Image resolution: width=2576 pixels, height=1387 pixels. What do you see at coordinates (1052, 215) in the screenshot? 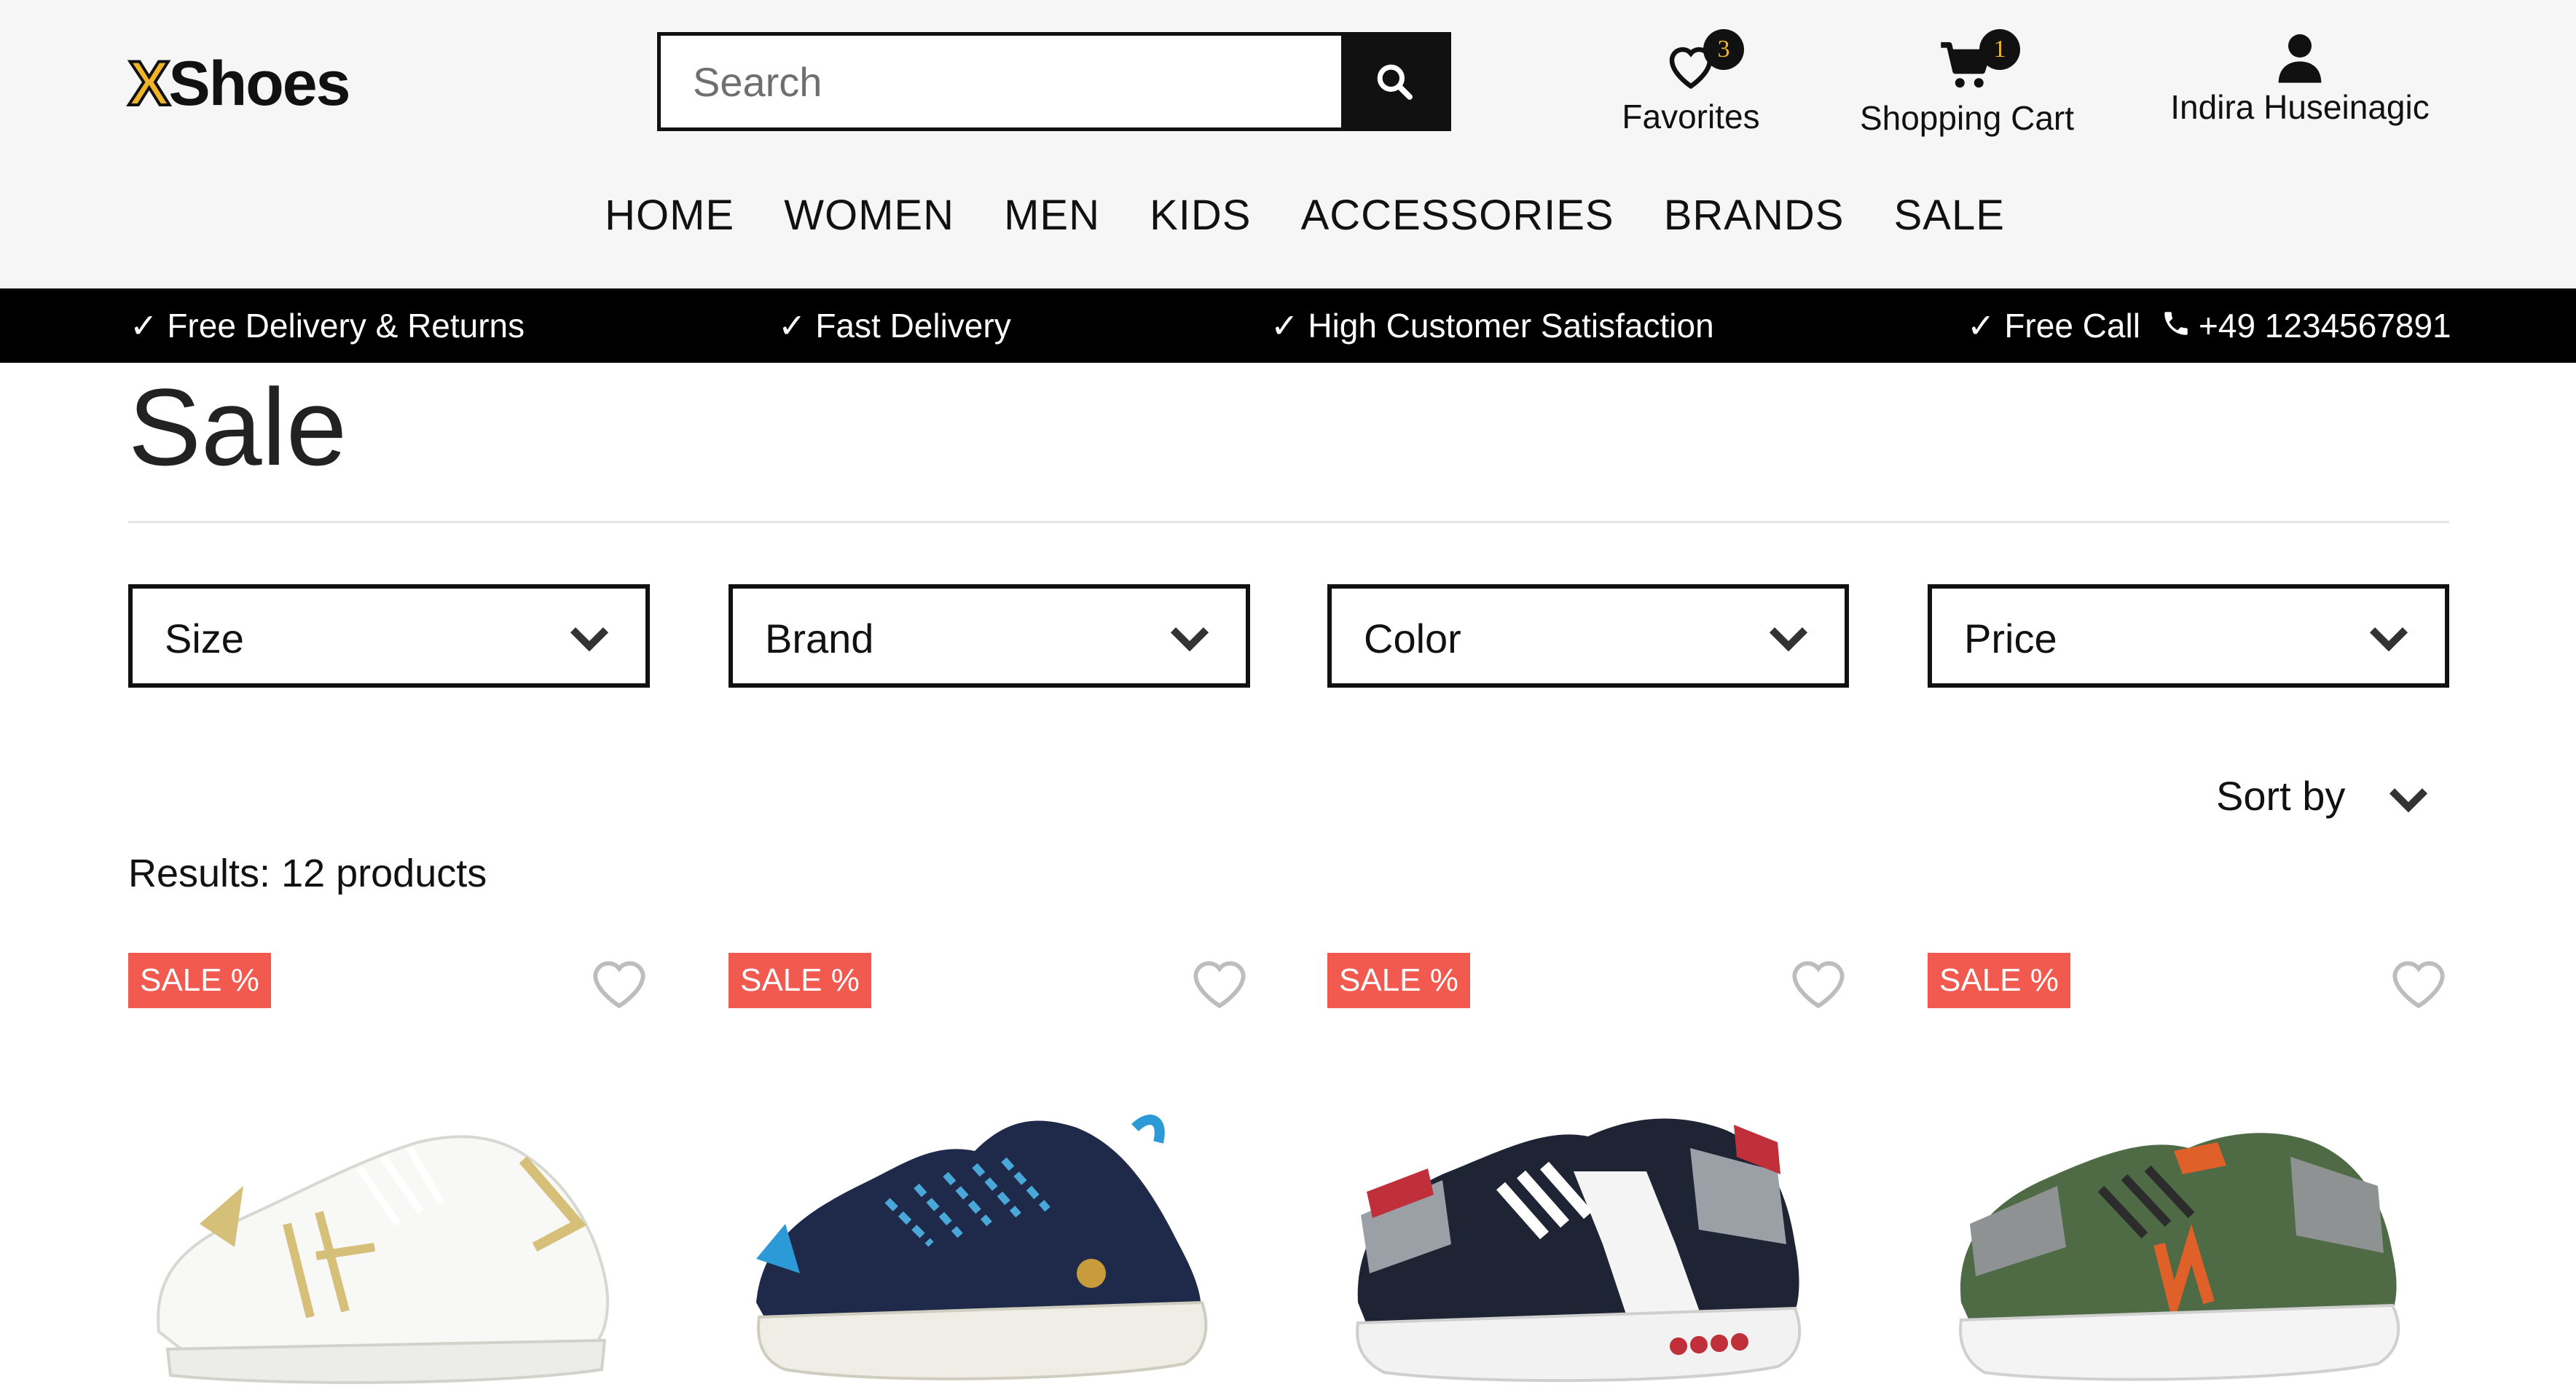
I see `nav-men: MEN` at bounding box center [1052, 215].